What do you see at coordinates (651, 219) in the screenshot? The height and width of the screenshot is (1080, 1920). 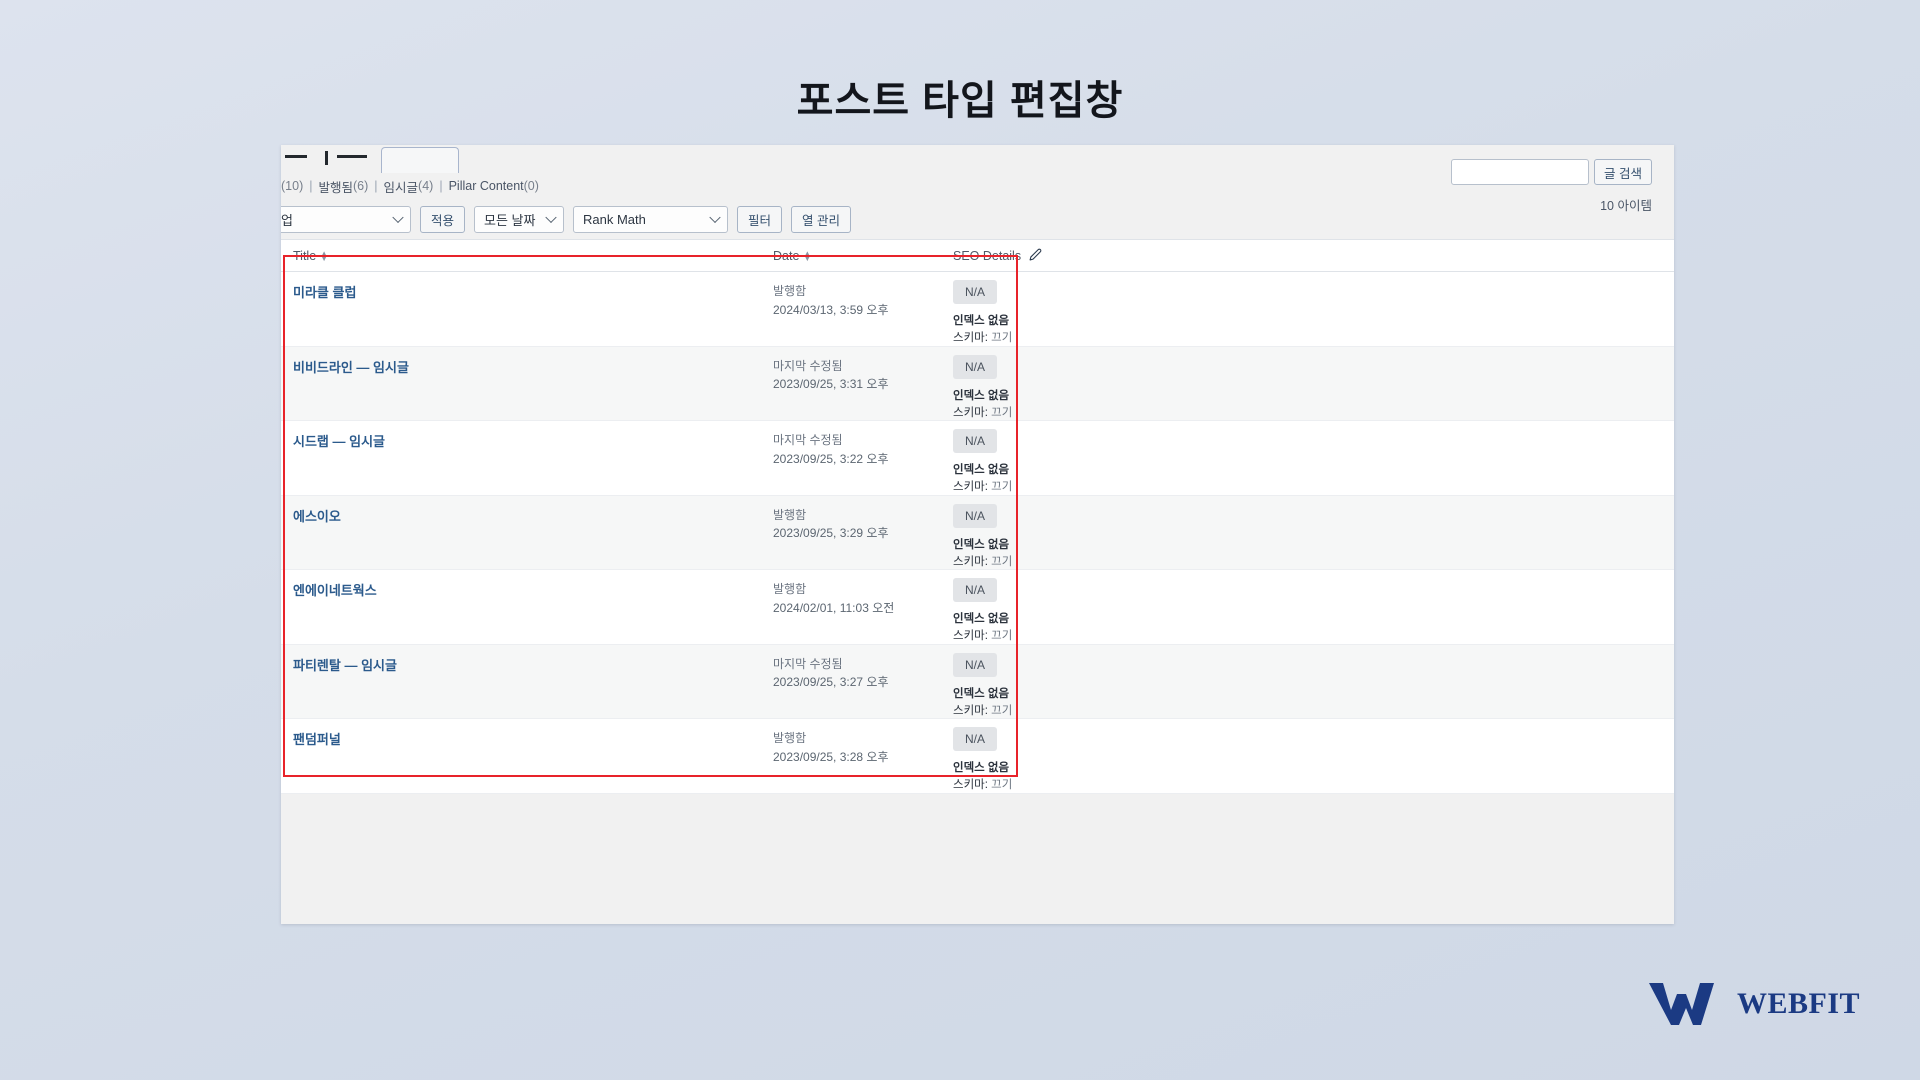 I see `seo-filter-select: Rank Math` at bounding box center [651, 219].